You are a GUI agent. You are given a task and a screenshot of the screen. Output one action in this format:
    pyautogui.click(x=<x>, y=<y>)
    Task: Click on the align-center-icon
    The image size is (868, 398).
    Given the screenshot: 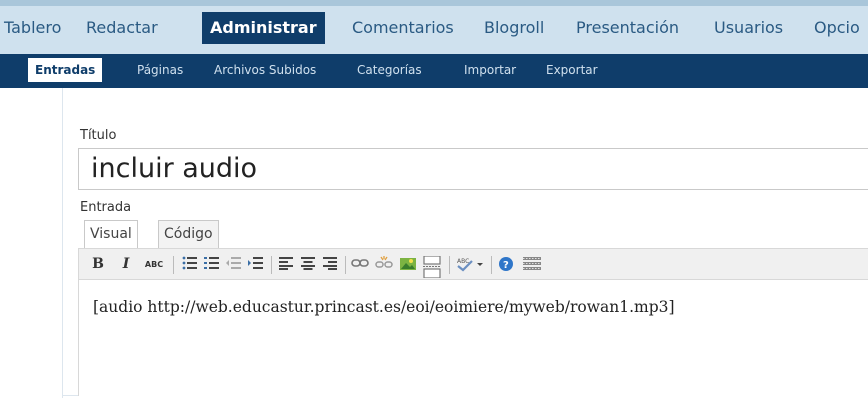 What is the action you would take?
    pyautogui.click(x=308, y=264)
    